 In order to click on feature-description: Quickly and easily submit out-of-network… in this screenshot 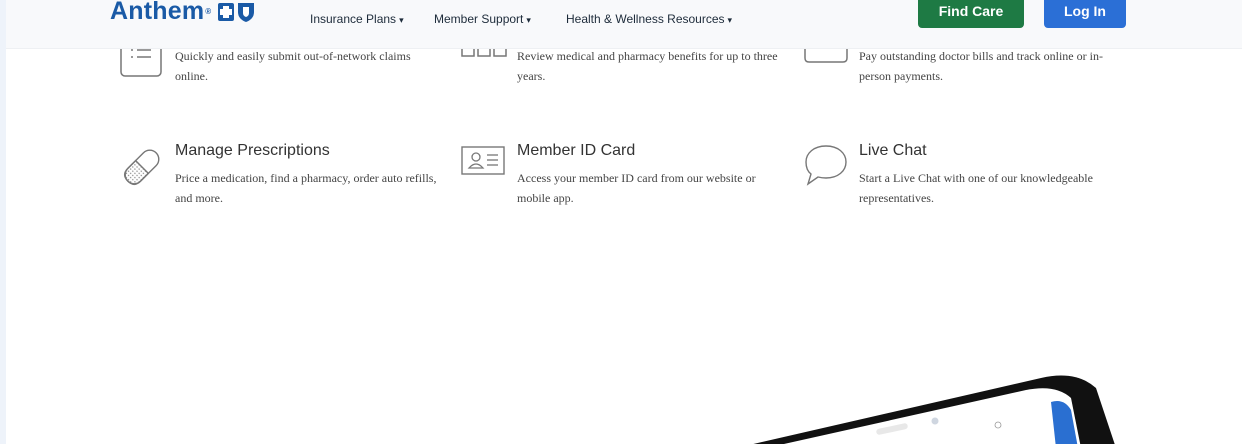, I will do `click(293, 66)`.